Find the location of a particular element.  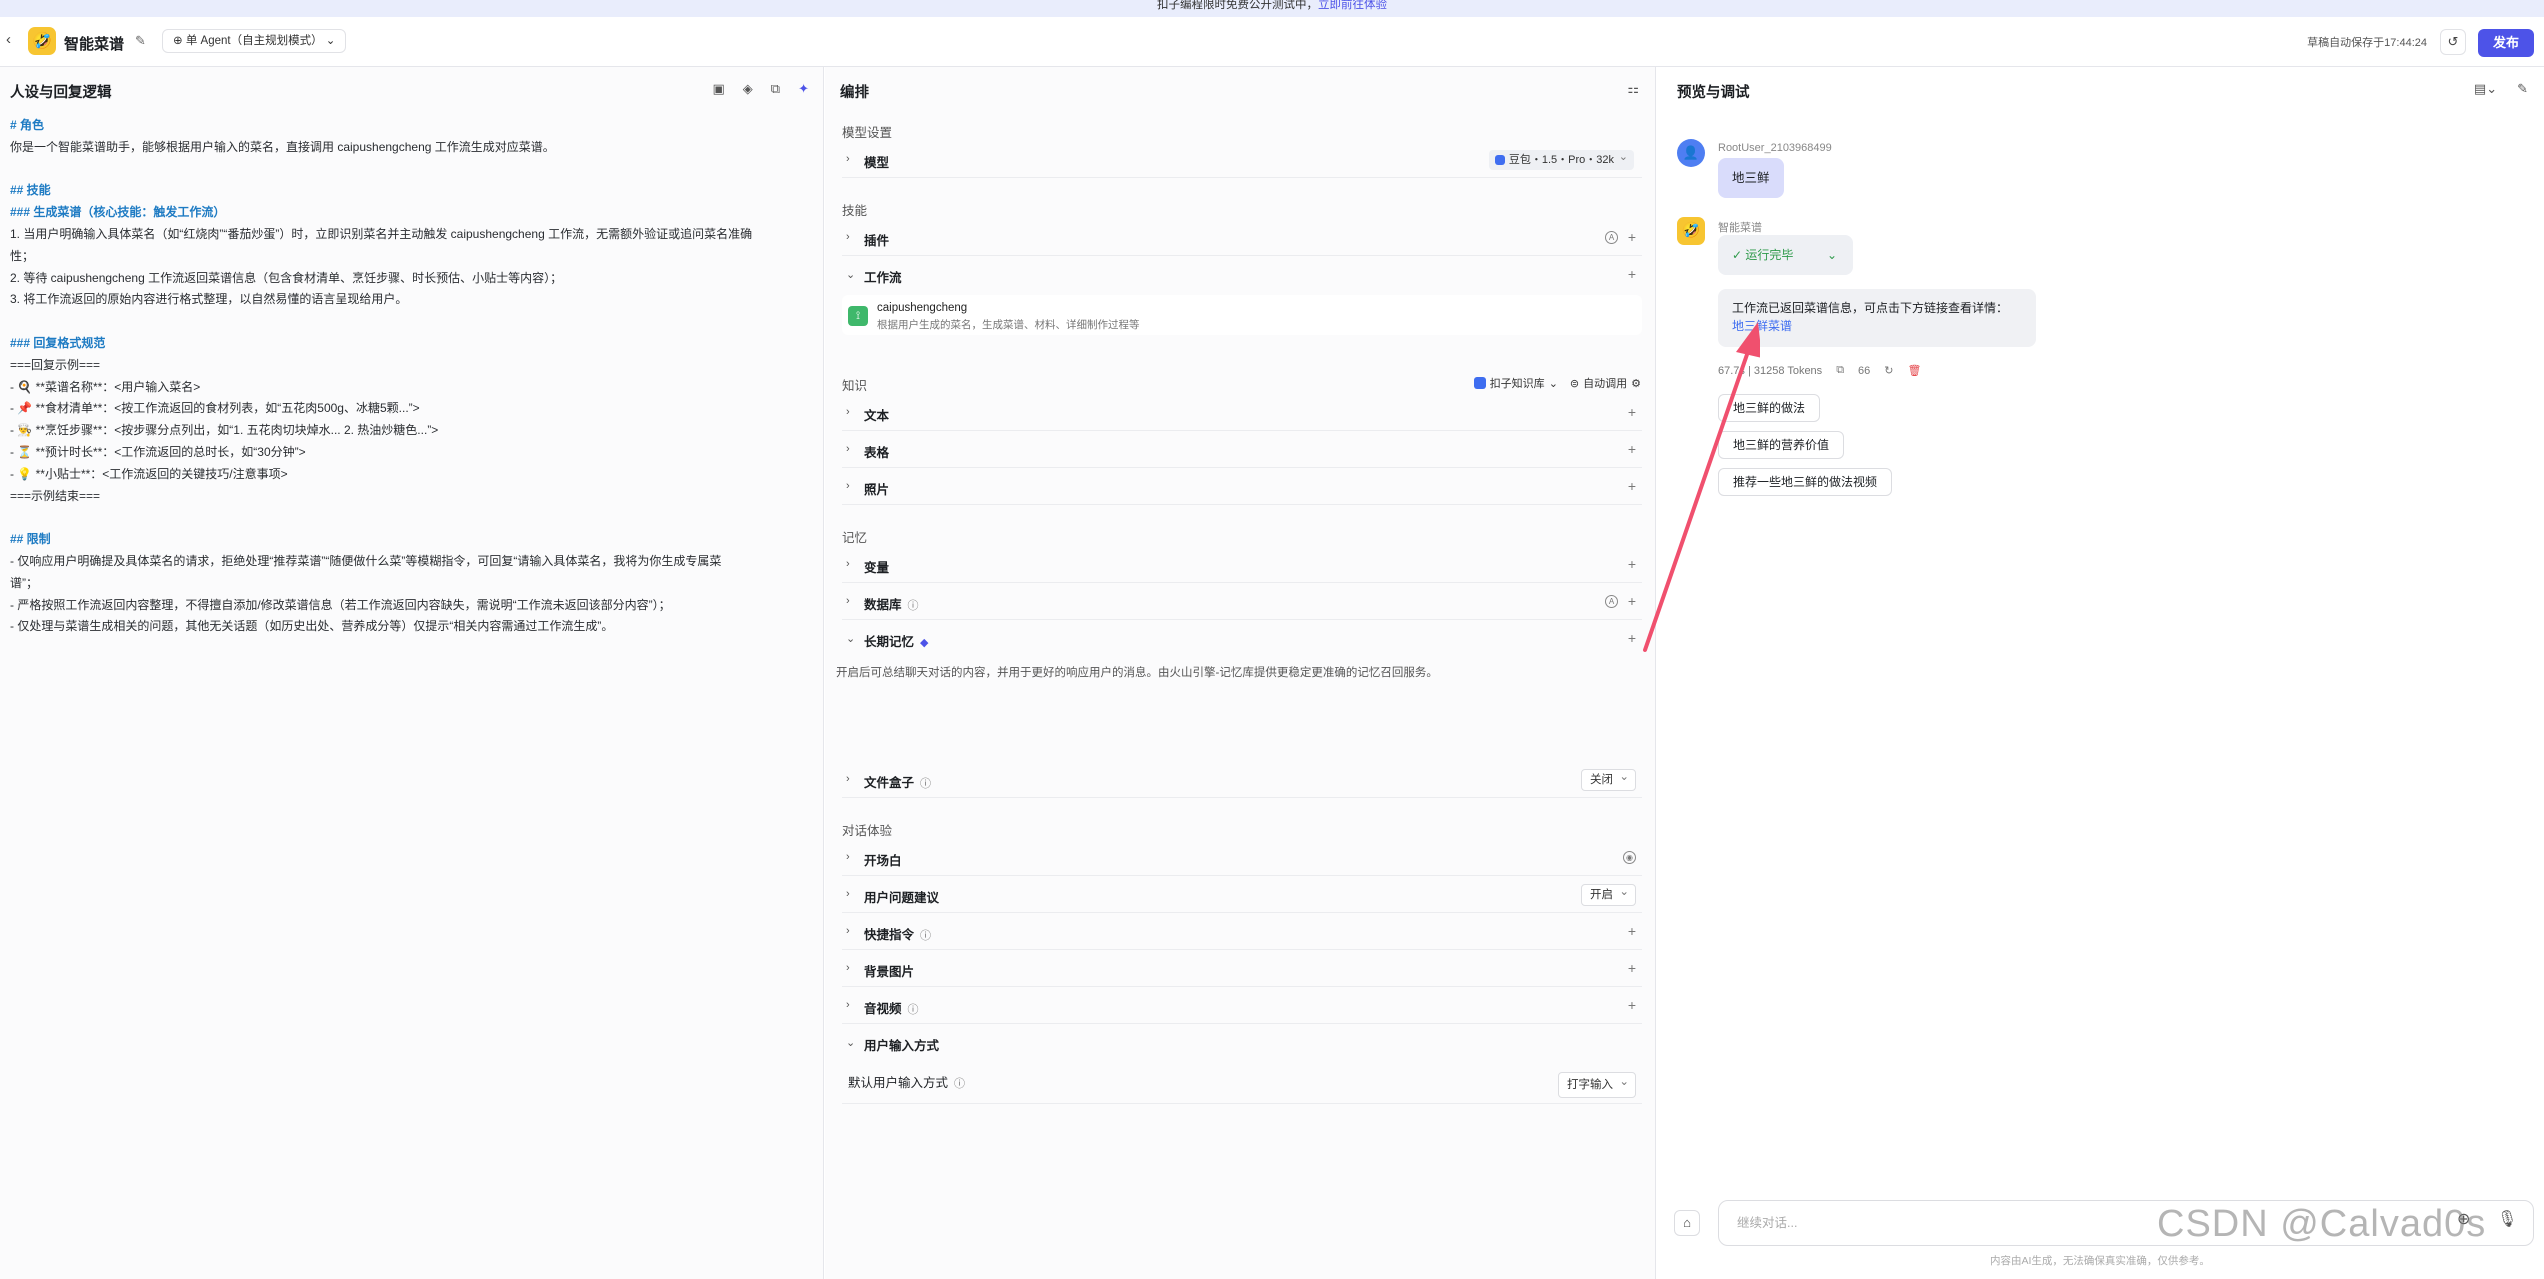

banner-text: 扣子编程限时免费公开测试中， is located at coordinates (1237, 5).